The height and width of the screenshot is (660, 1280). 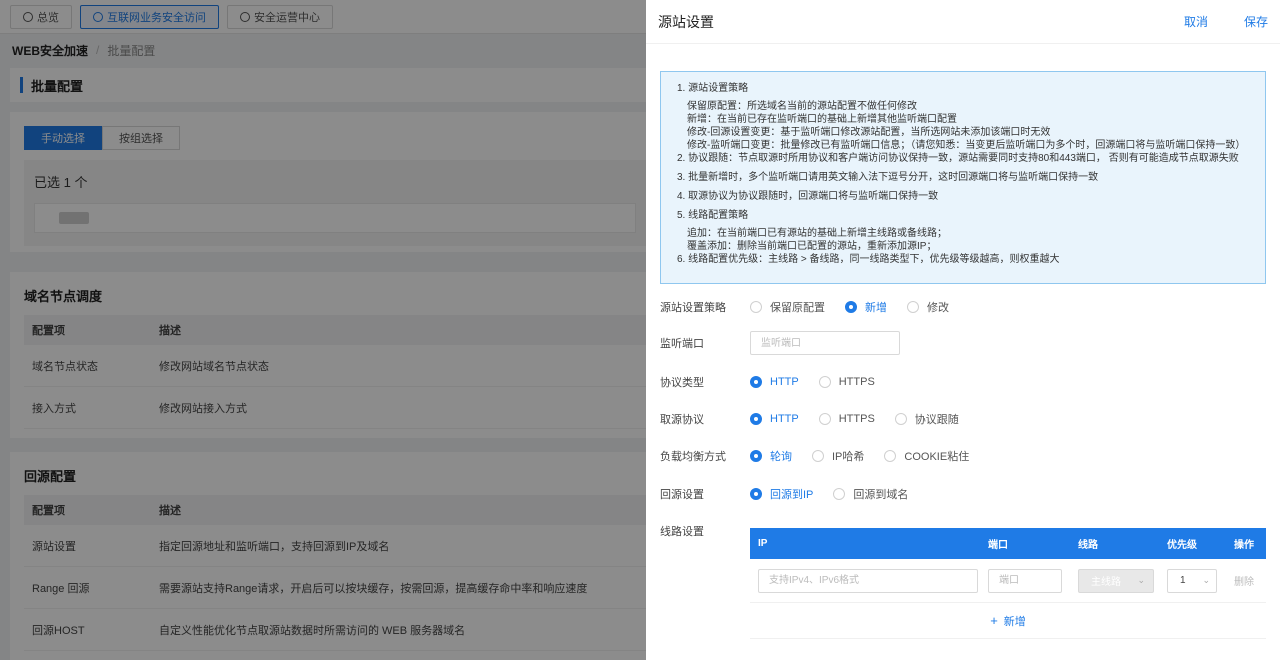 I want to click on lb-cookie-radio: COOKIE粘住, so click(x=926, y=456).